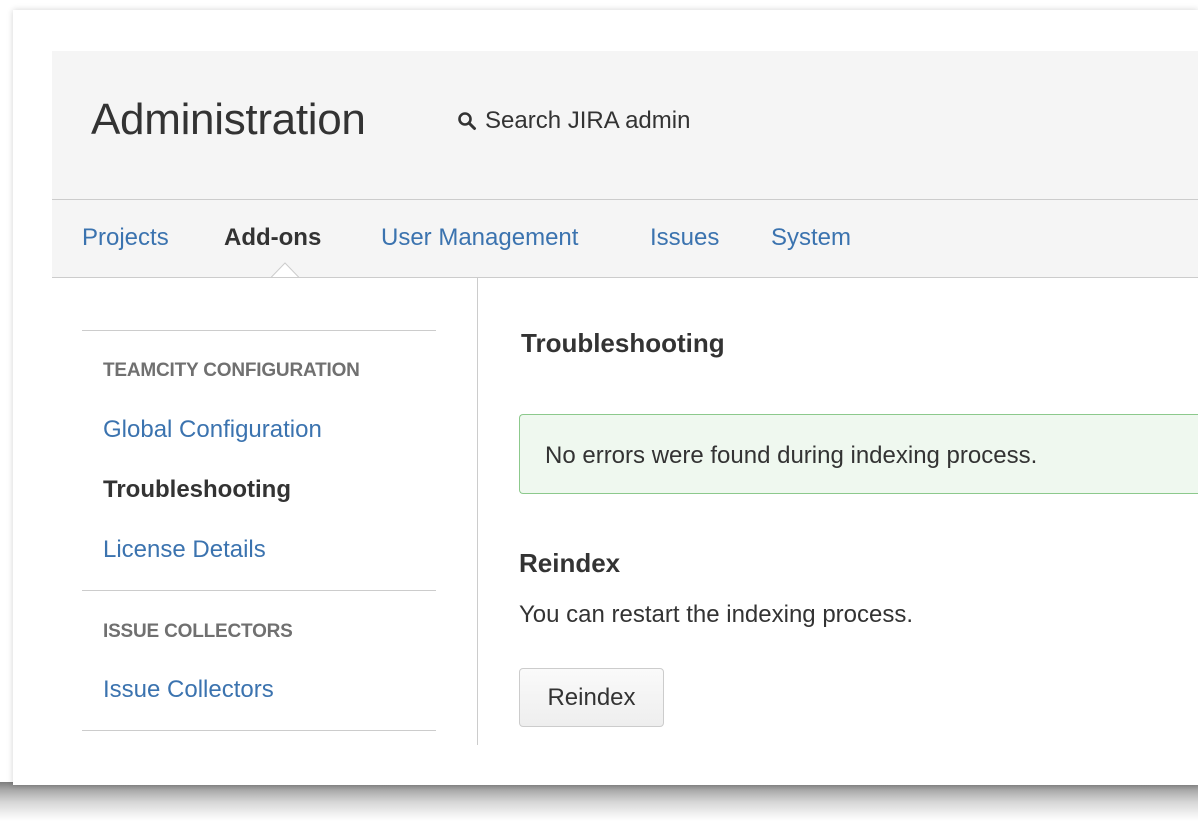  Describe the element at coordinates (716, 614) in the screenshot. I see `reindex-description: You can restart the indexing process.` at that location.